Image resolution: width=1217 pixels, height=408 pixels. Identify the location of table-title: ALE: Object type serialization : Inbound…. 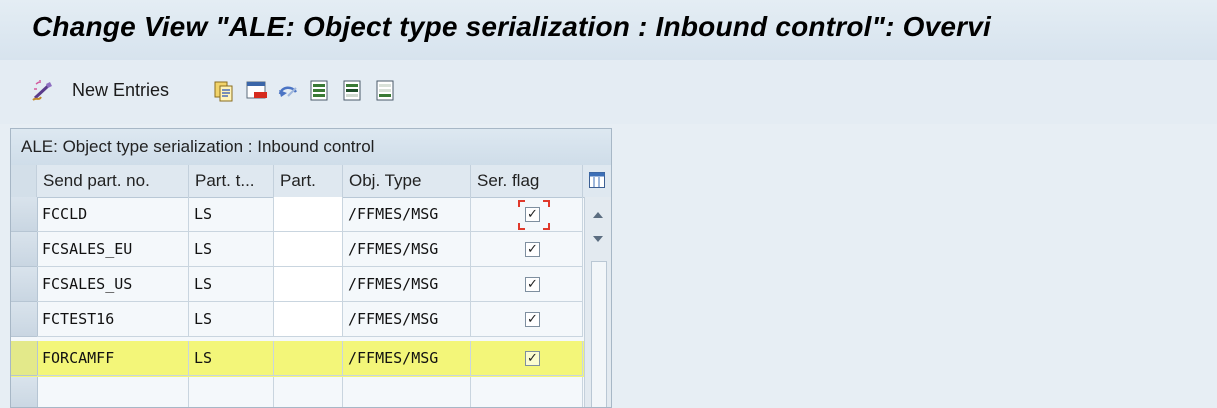
(198, 146).